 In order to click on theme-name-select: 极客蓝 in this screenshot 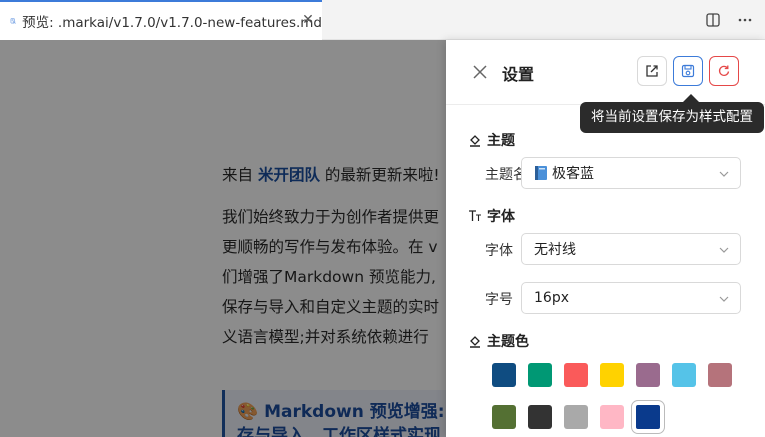, I will do `click(631, 173)`.